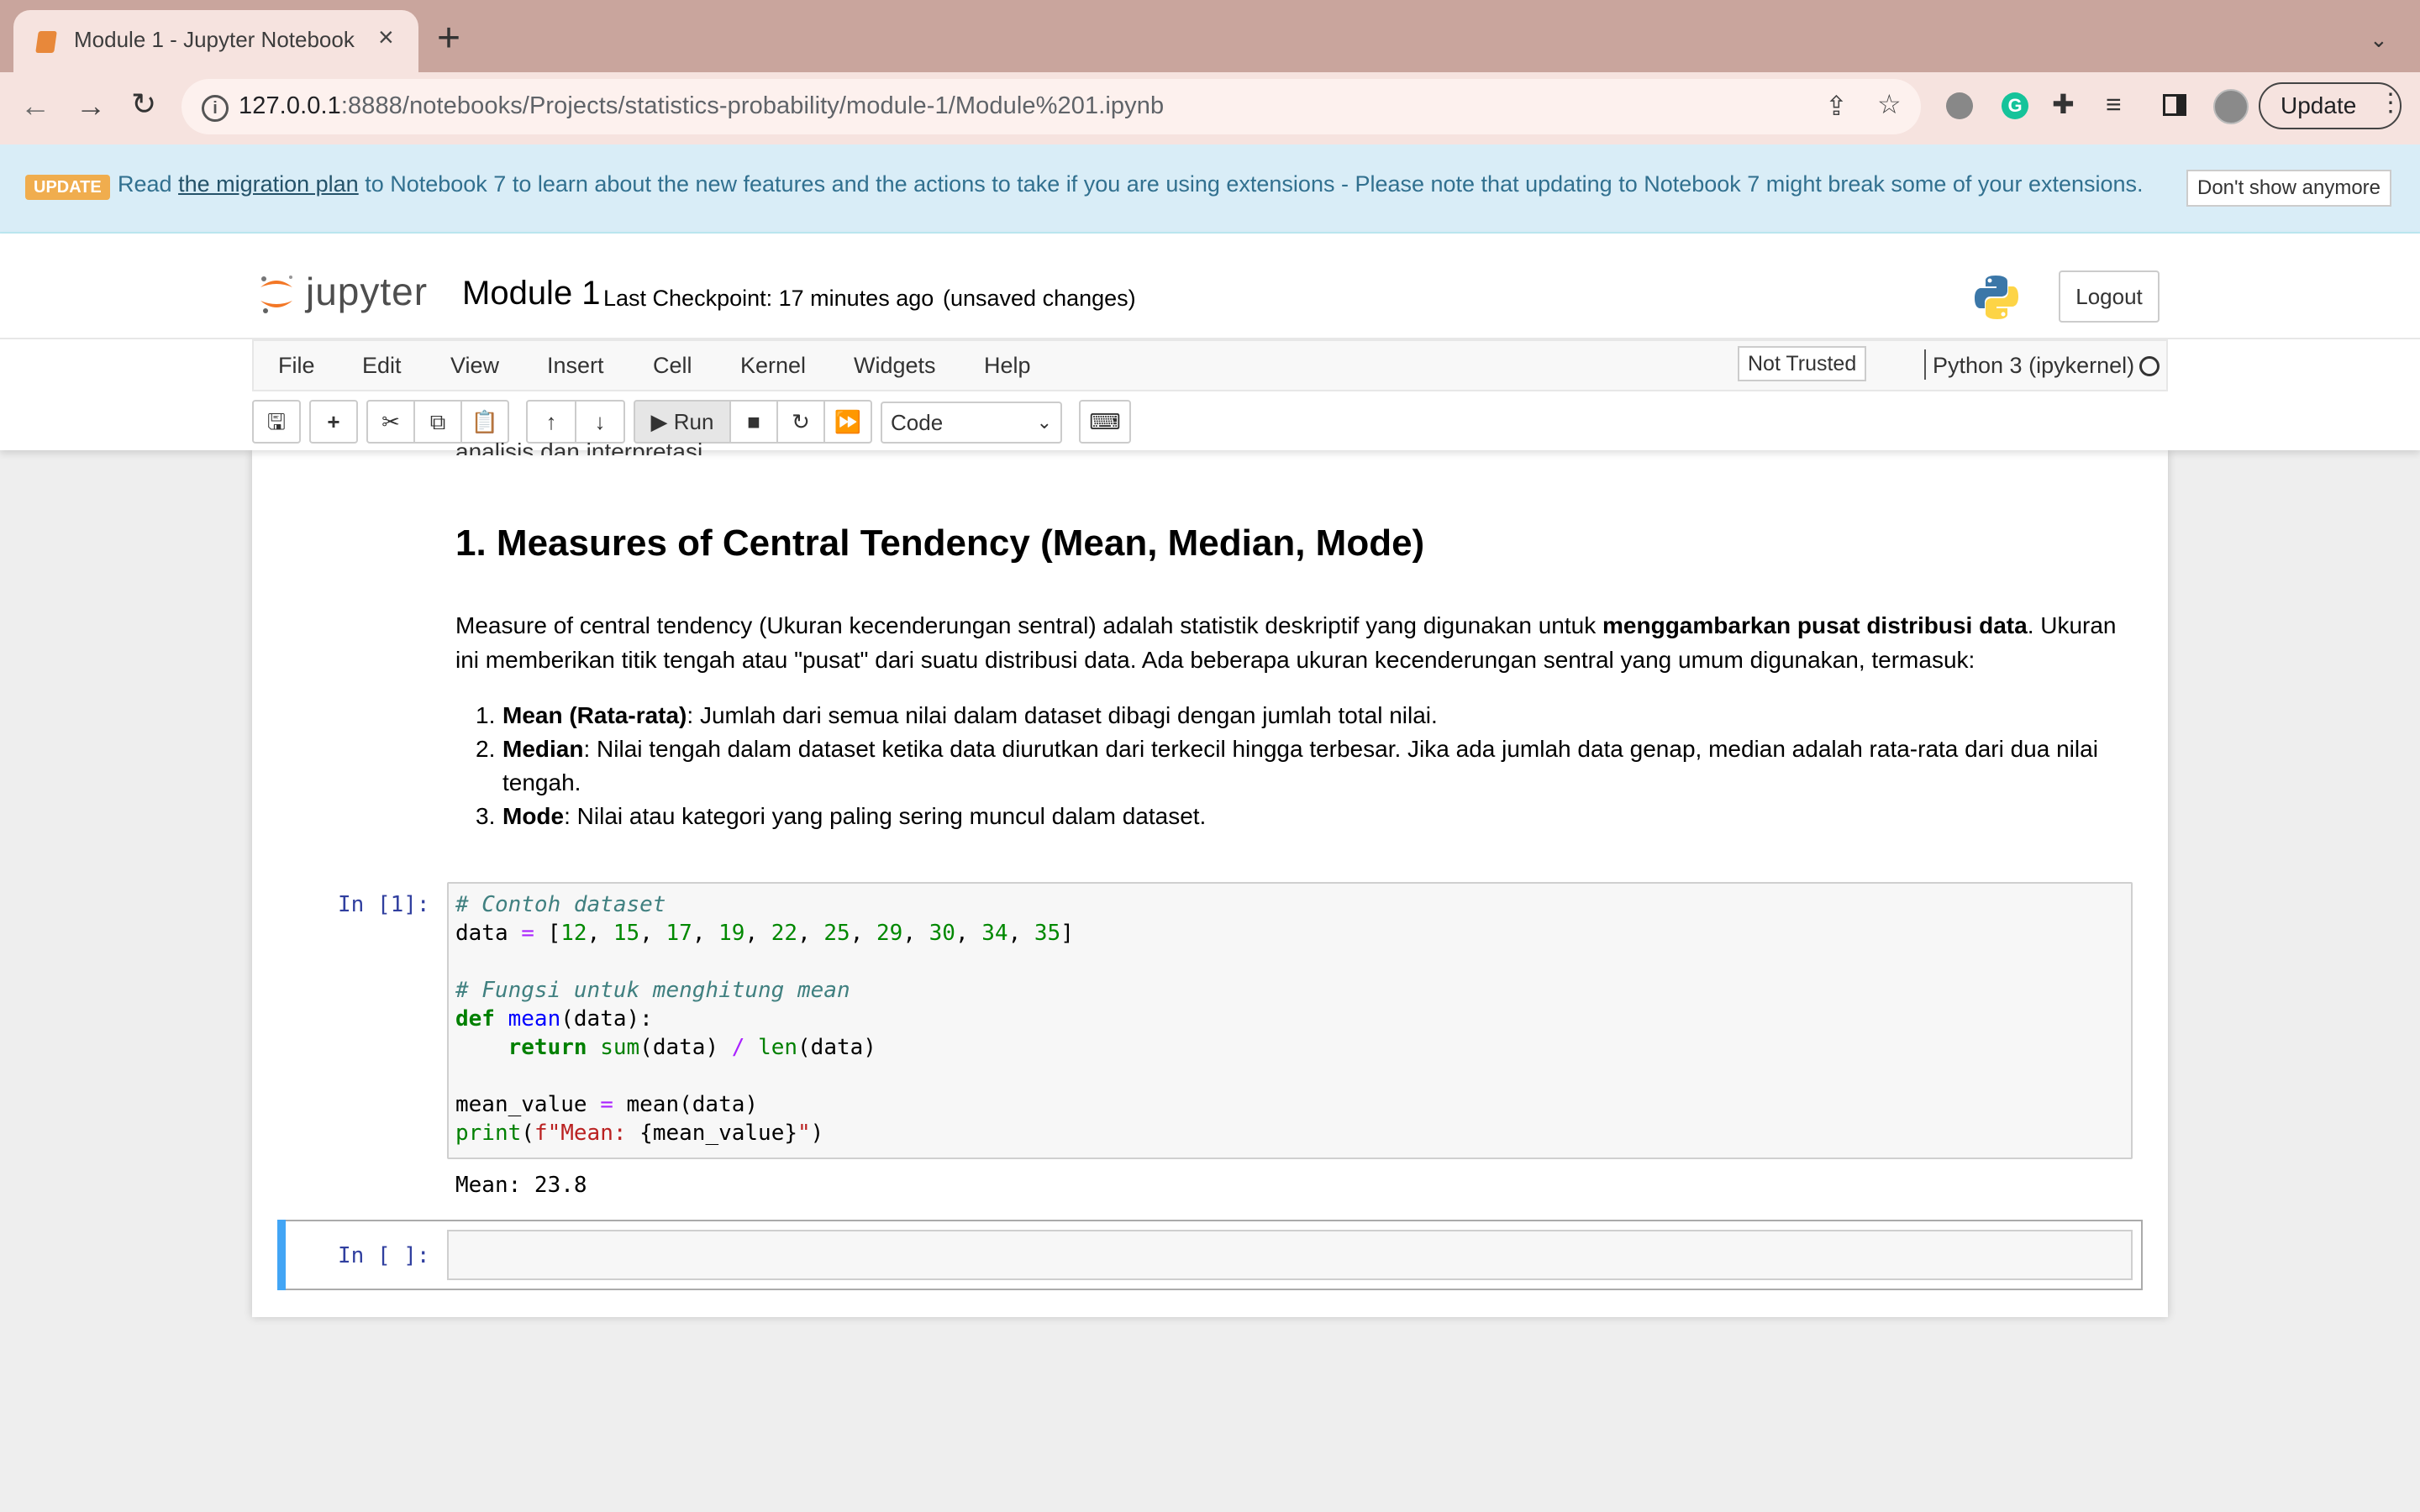 This screenshot has height=1512, width=2420. What do you see at coordinates (652, 990) in the screenshot?
I see `code-line: # Fungsi untuk menghitung mean` at bounding box center [652, 990].